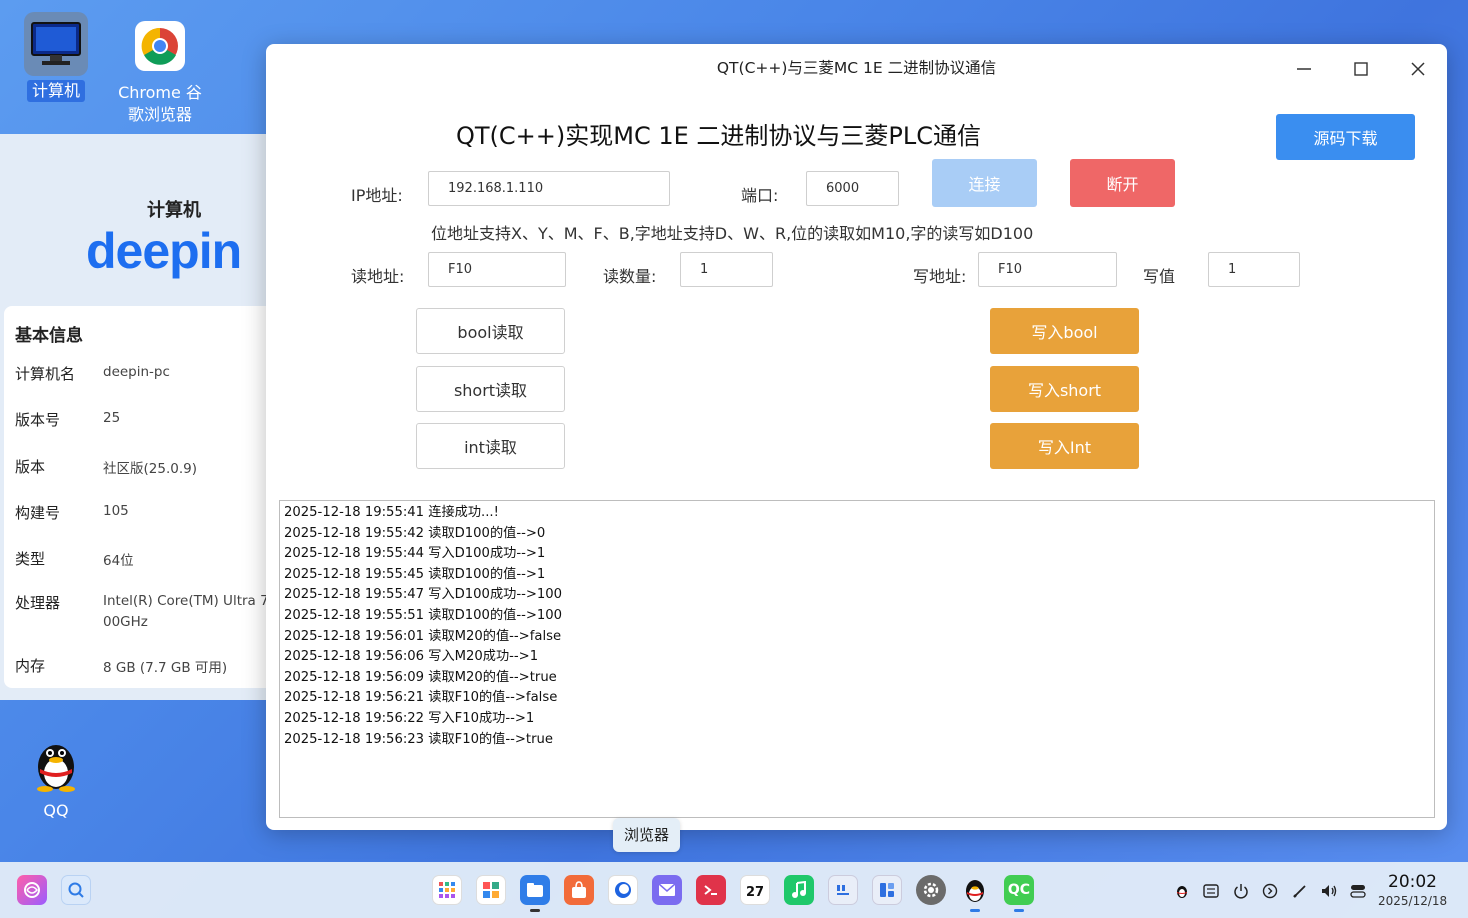 This screenshot has width=1468, height=918. I want to click on info-value: 8 GB (7.7 GB 可用), so click(165, 668).